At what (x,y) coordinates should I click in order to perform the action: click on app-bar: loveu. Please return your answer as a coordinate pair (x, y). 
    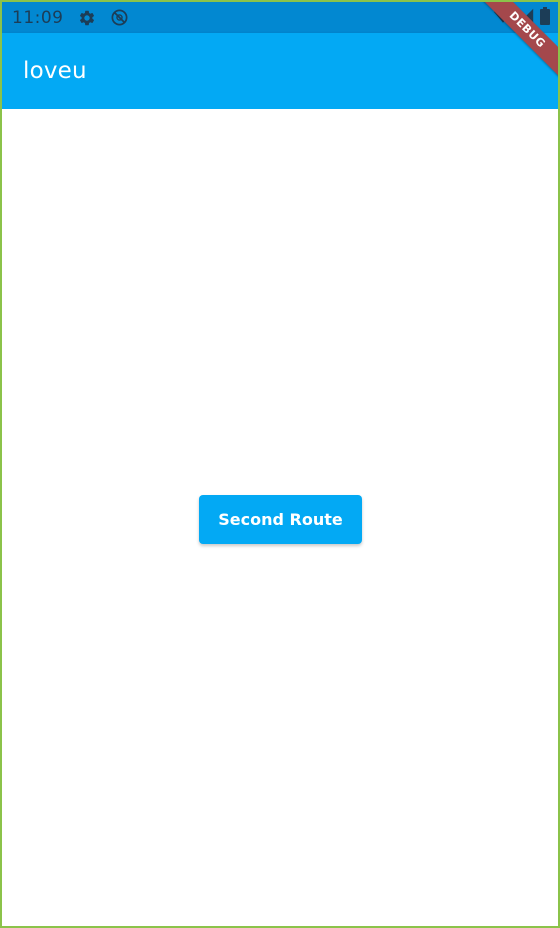
    Looking at the image, I should click on (280, 71).